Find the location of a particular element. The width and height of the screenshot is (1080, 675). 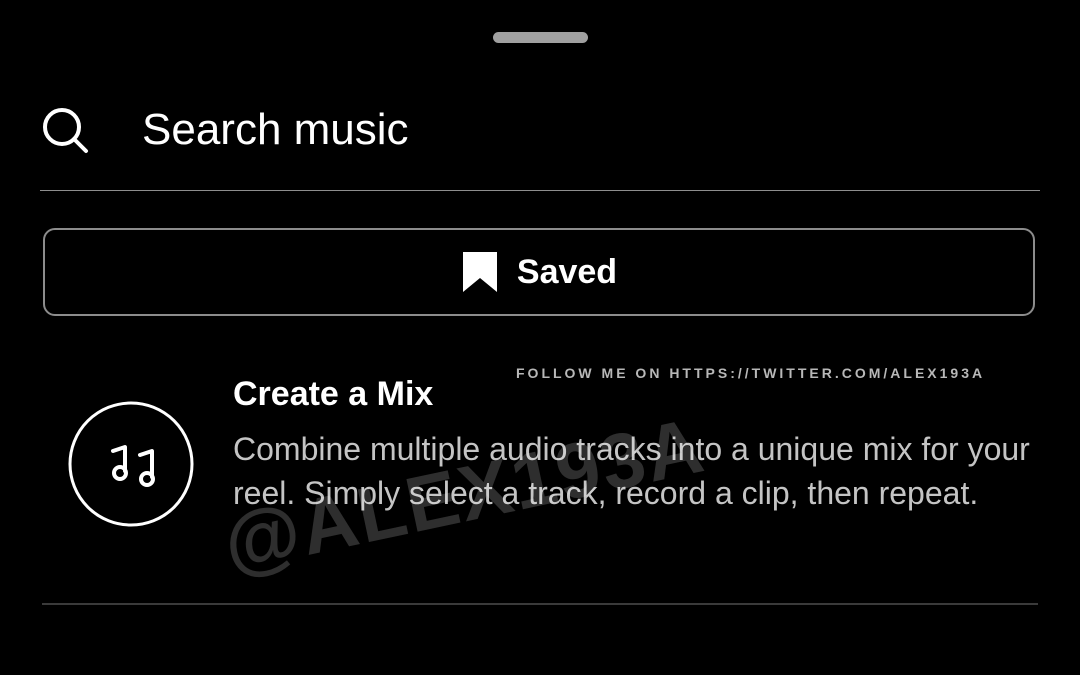

sheet-drag-handle is located at coordinates (540, 37).